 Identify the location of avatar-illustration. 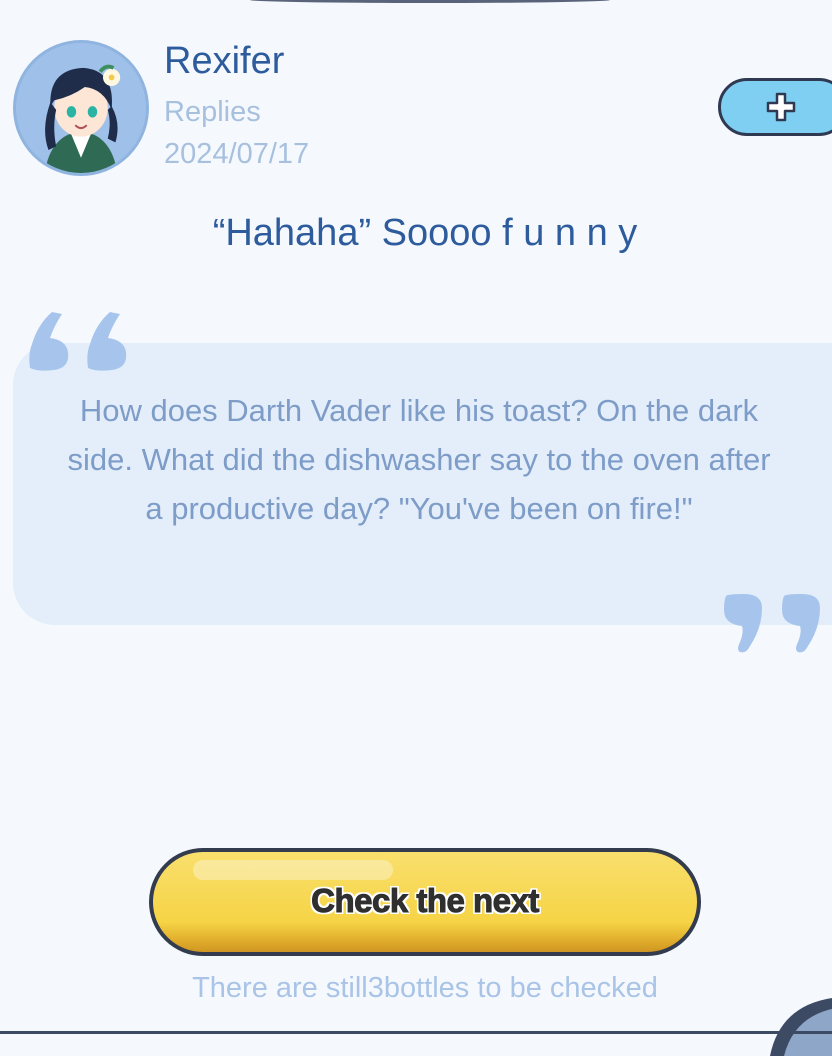
(81, 108).